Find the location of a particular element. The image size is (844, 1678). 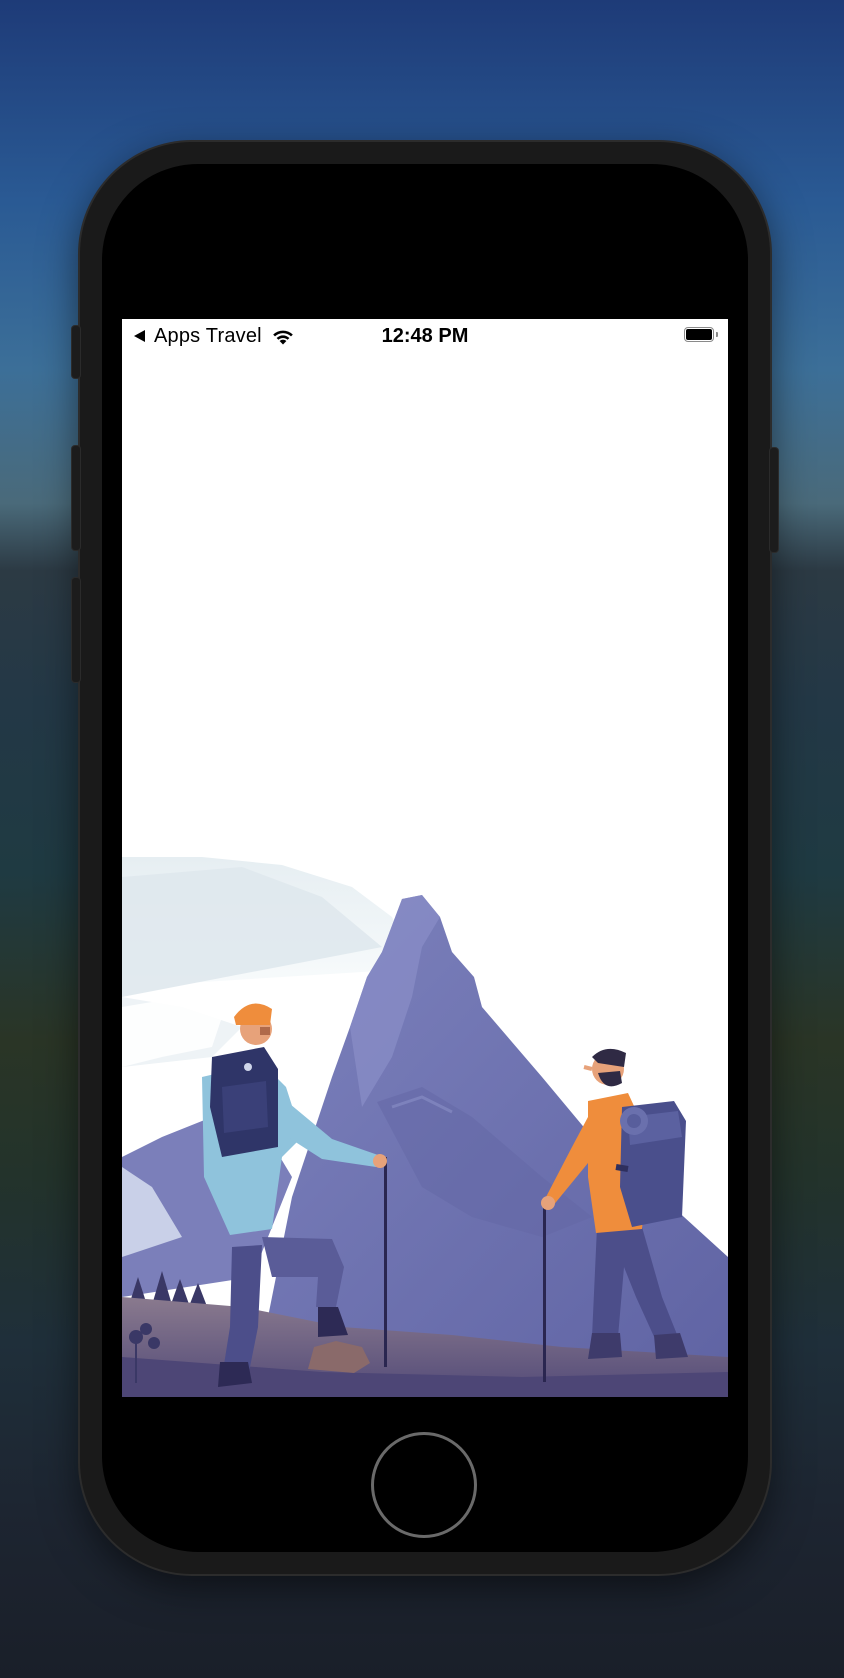

volume-up-button is located at coordinates (76, 498).